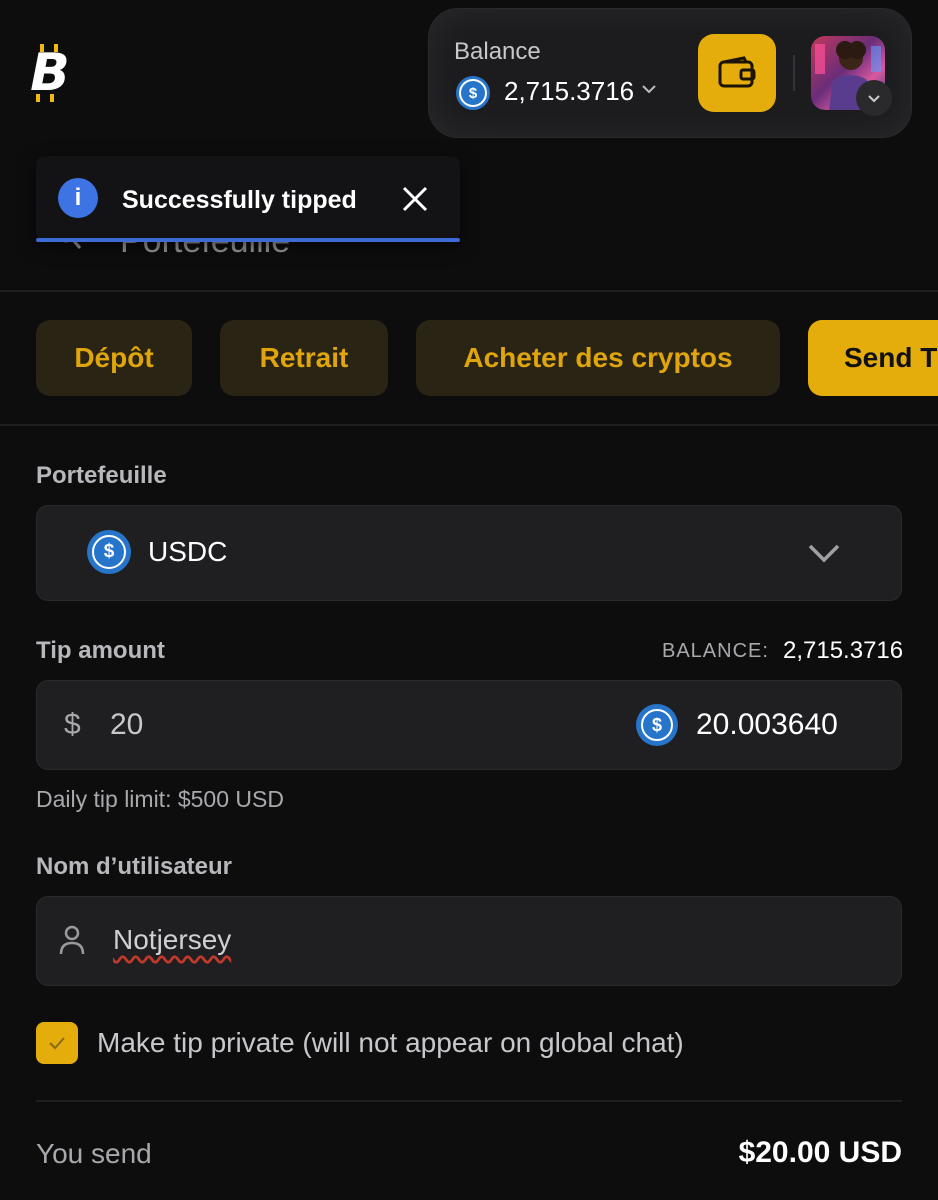 The width and height of the screenshot is (938, 1200). I want to click on close-icon, so click(415, 199).